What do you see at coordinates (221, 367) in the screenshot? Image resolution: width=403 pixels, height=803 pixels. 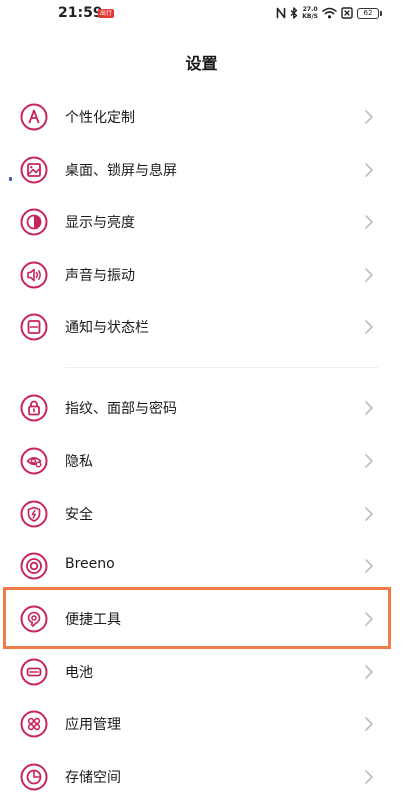 I see `group-divider` at bounding box center [221, 367].